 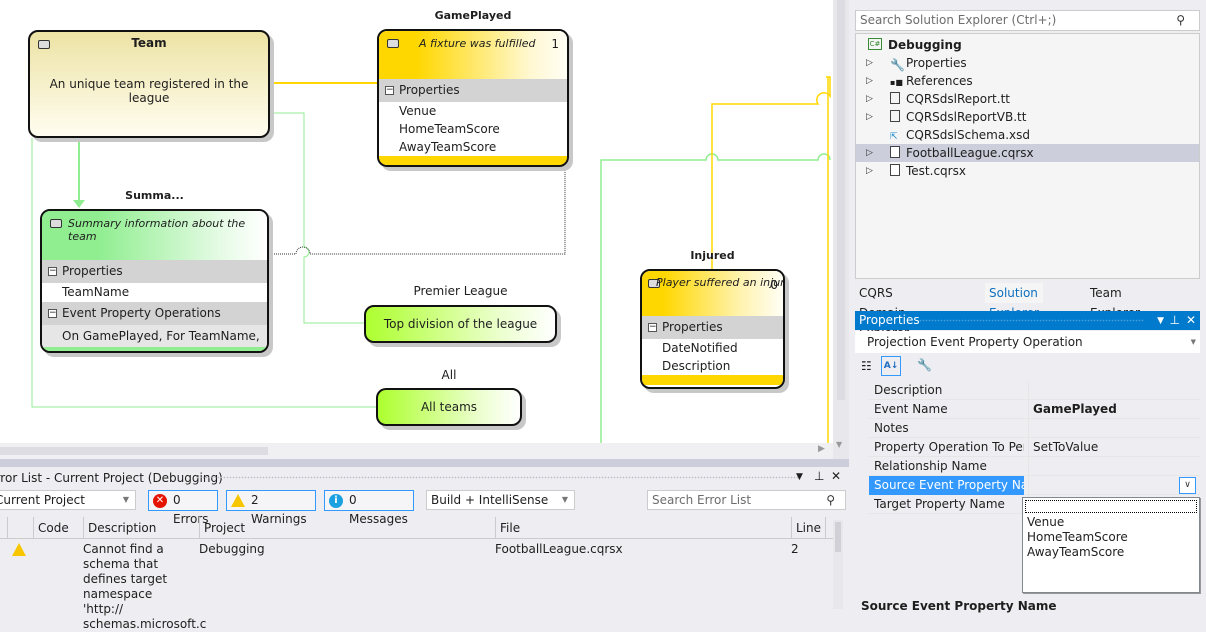 I want to click on diagram-vertical-scrollbar: ▼, so click(x=841, y=229).